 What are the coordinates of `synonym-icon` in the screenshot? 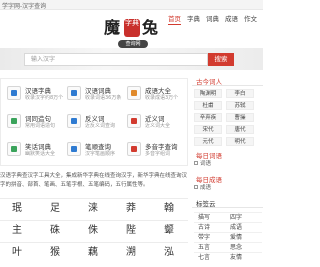 It's located at (134, 121).